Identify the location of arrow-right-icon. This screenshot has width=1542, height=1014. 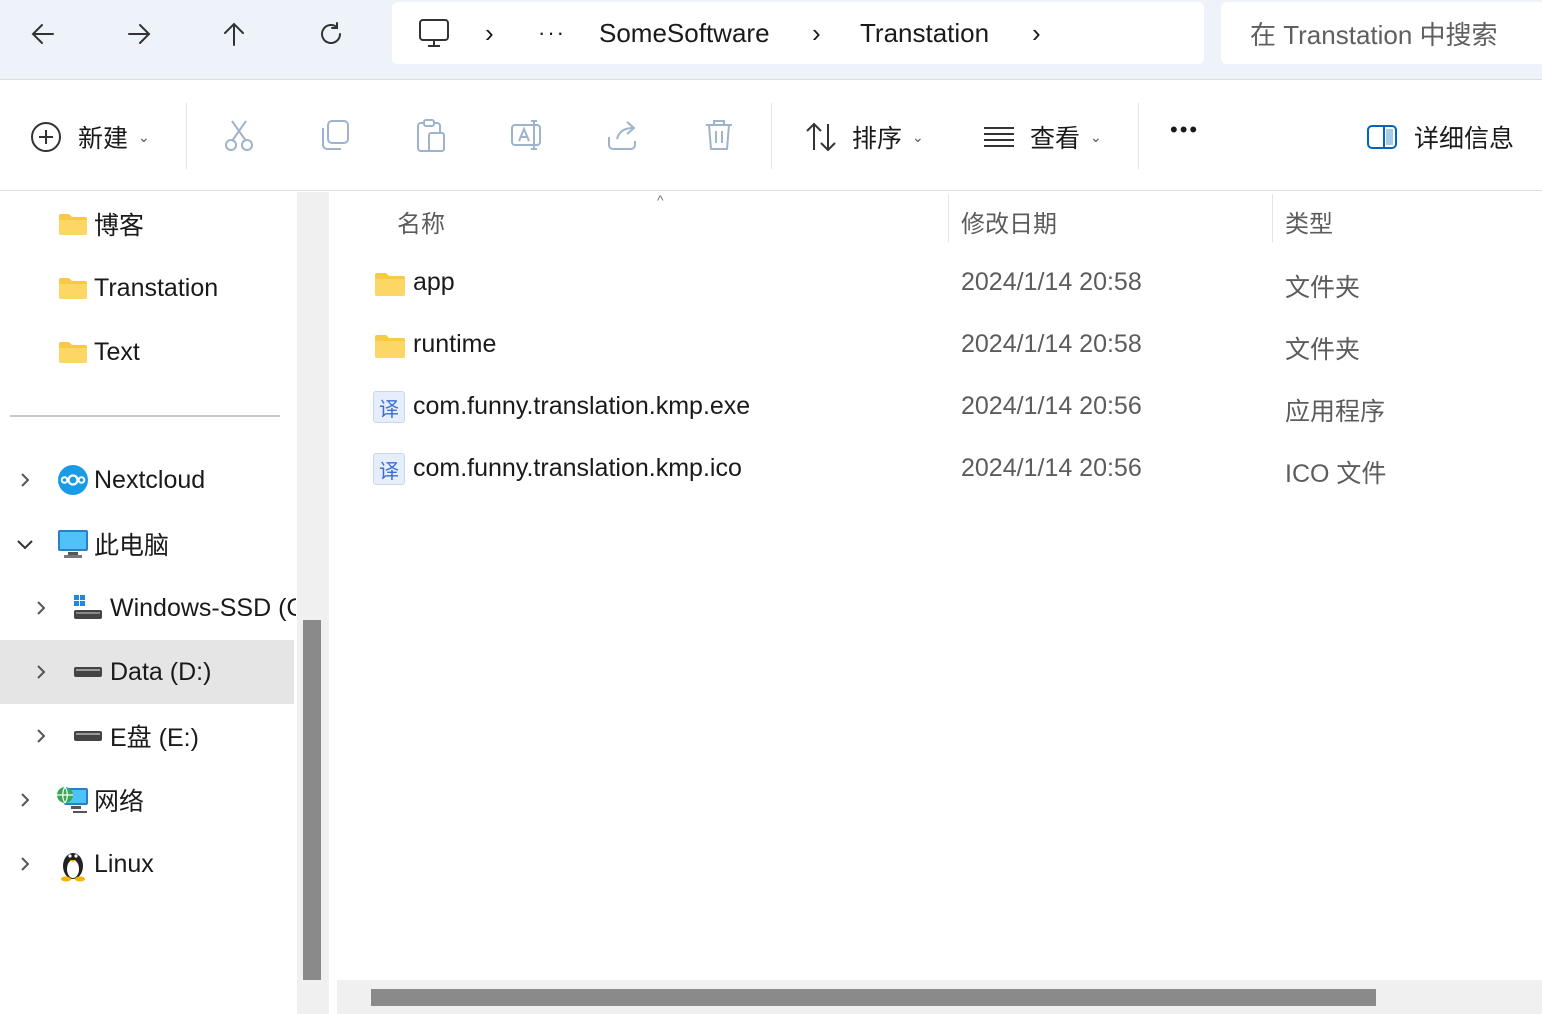
(139, 34).